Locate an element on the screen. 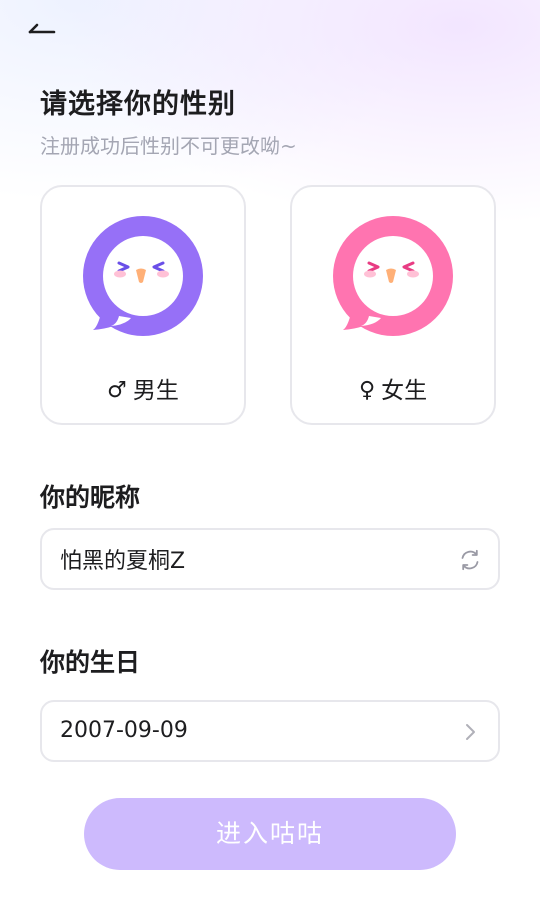  chevron-right-icon is located at coordinates (471, 732).